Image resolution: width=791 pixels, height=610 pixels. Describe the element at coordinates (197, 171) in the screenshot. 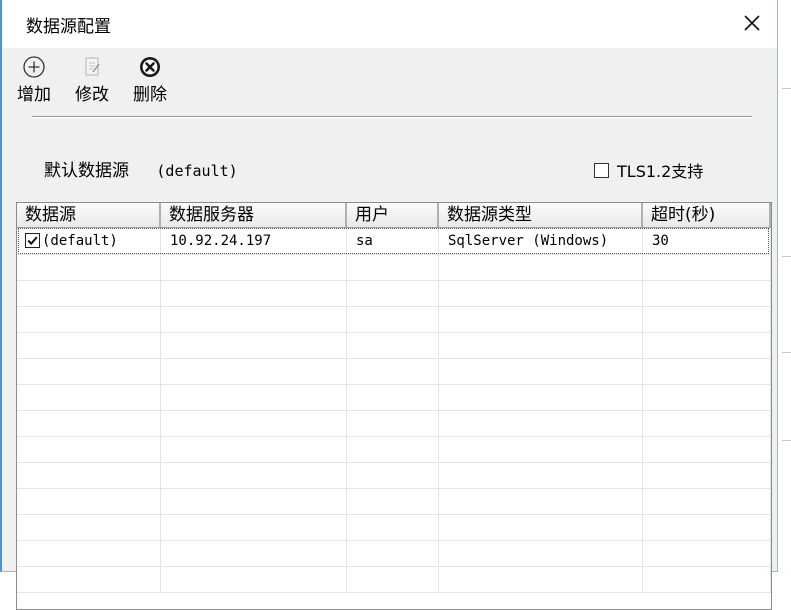

I see `default-source-value: (default)` at that location.